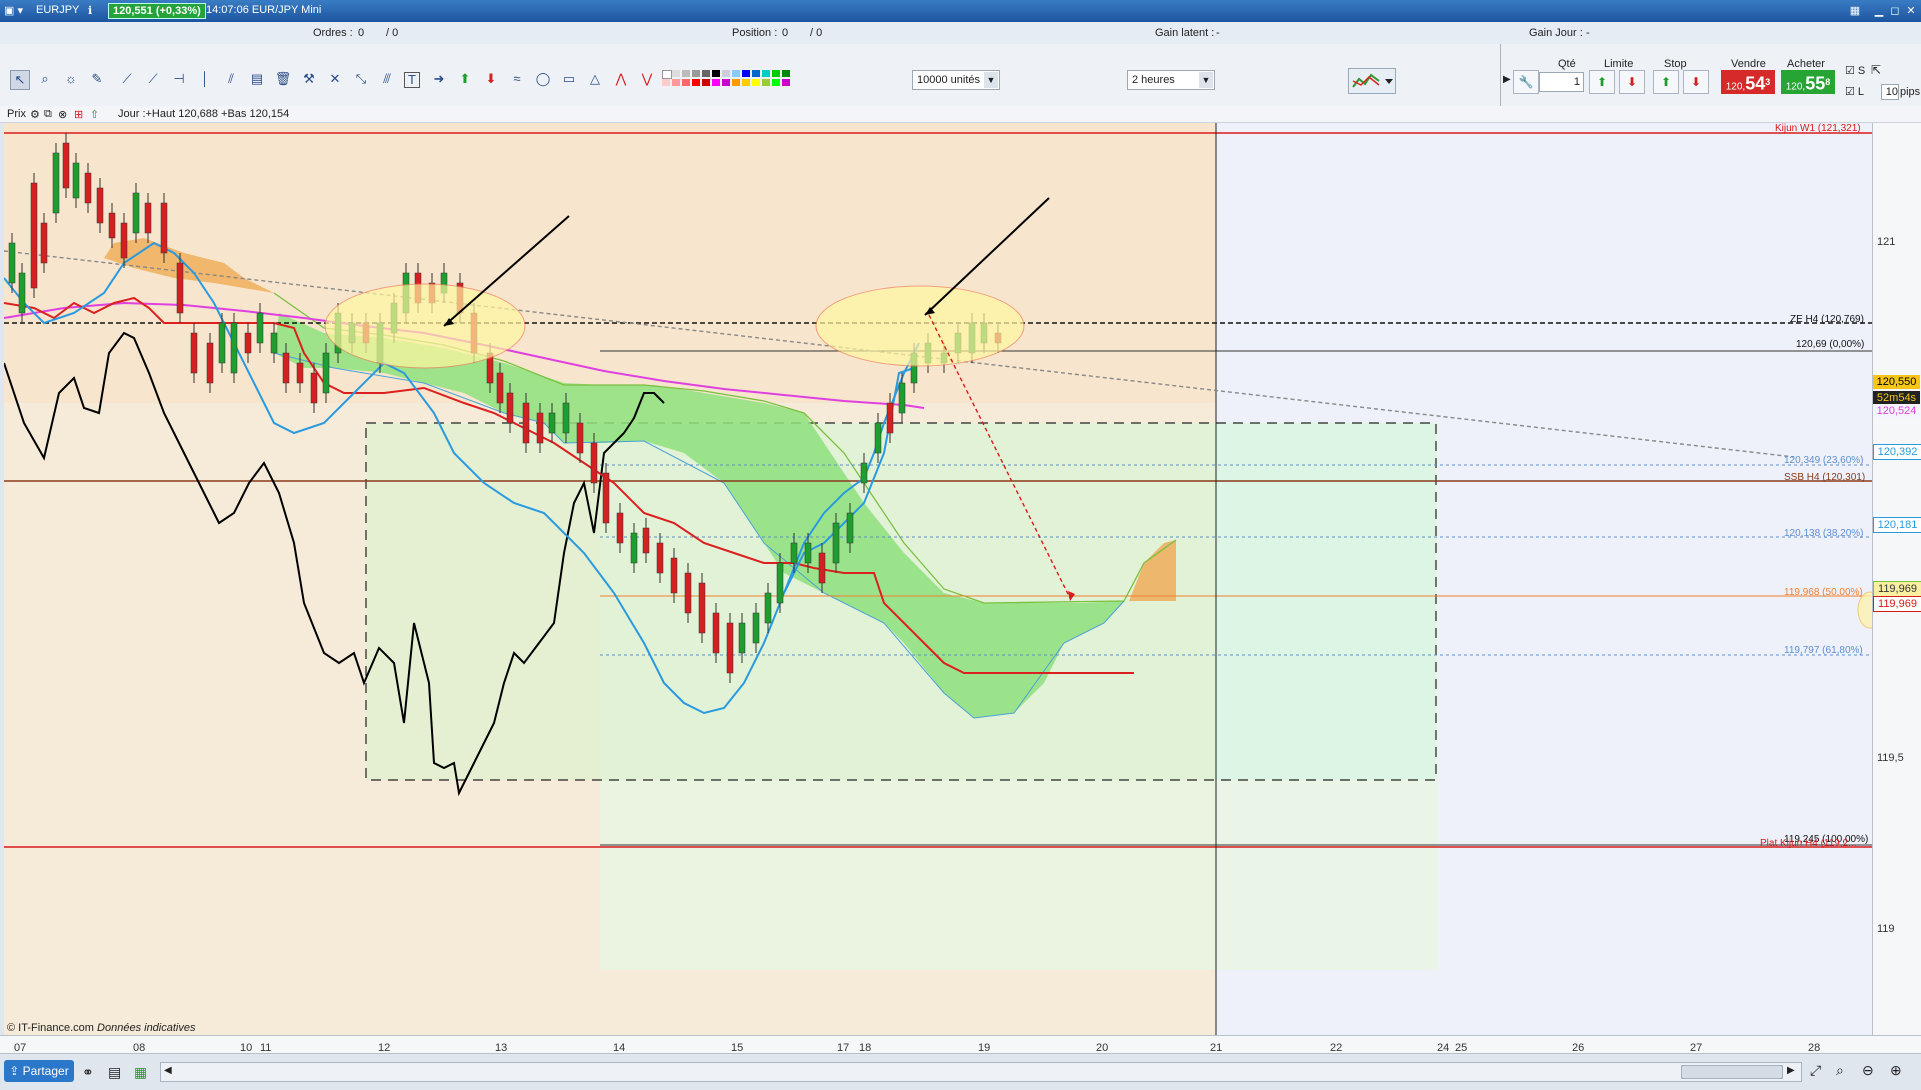 The width and height of the screenshot is (1921, 1090). What do you see at coordinates (1895, 10) in the screenshot?
I see `maximize-icon: ◻` at bounding box center [1895, 10].